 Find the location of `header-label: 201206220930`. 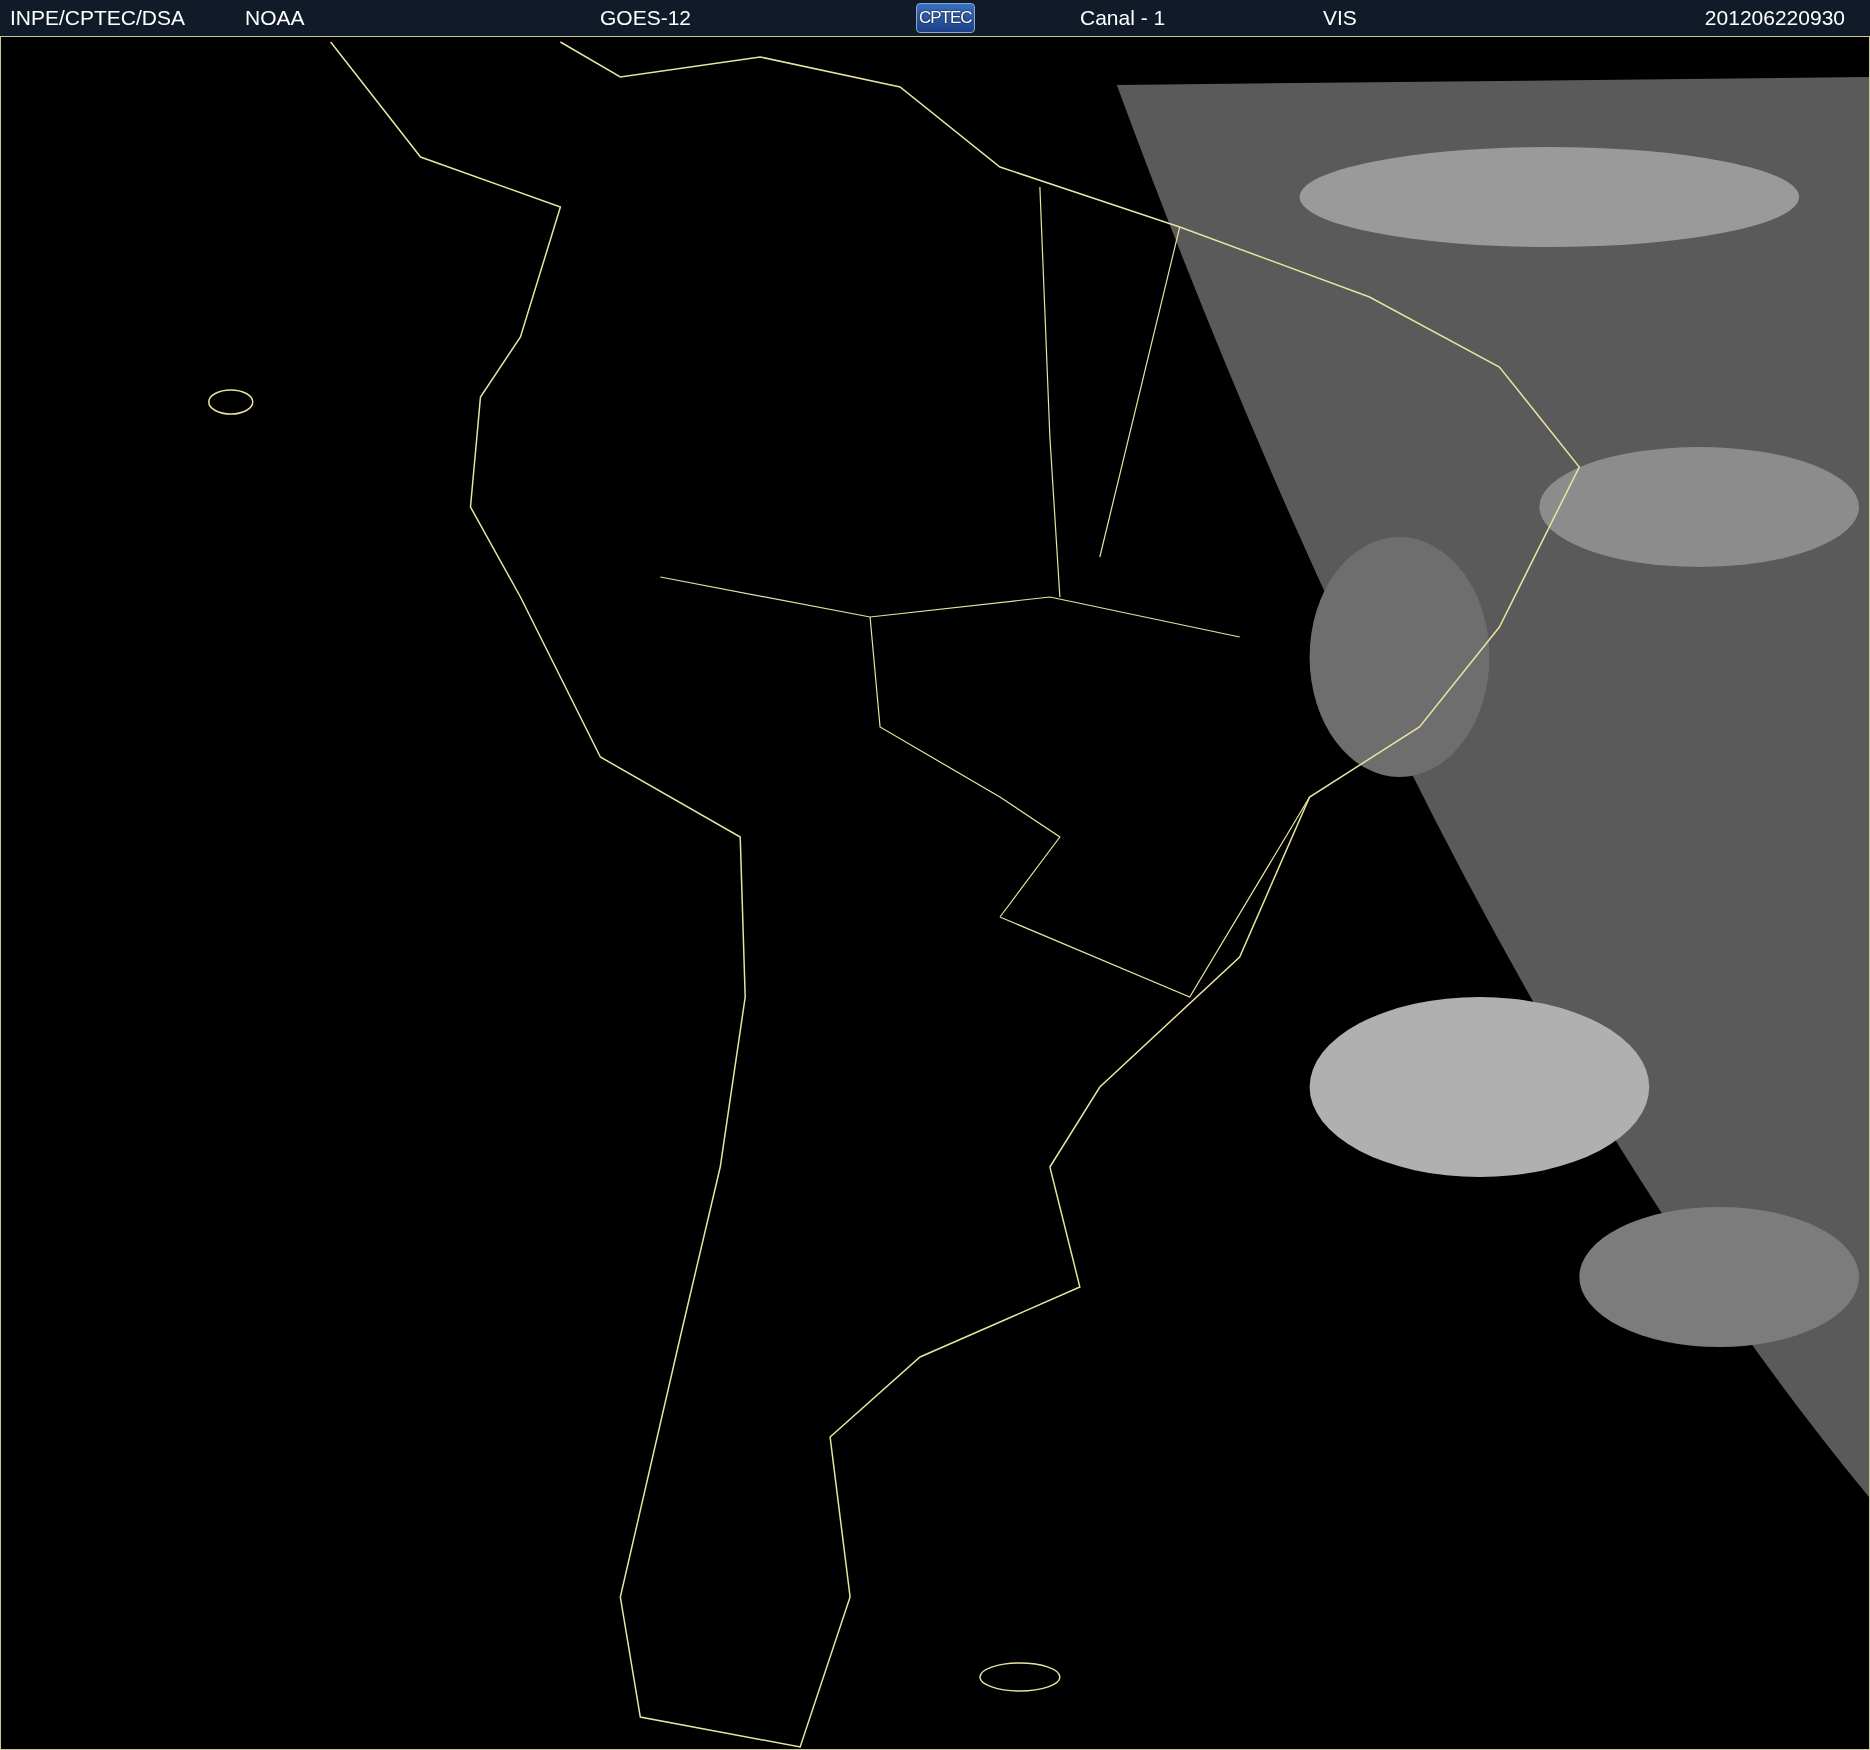

header-label: 201206220930 is located at coordinates (1774, 18).